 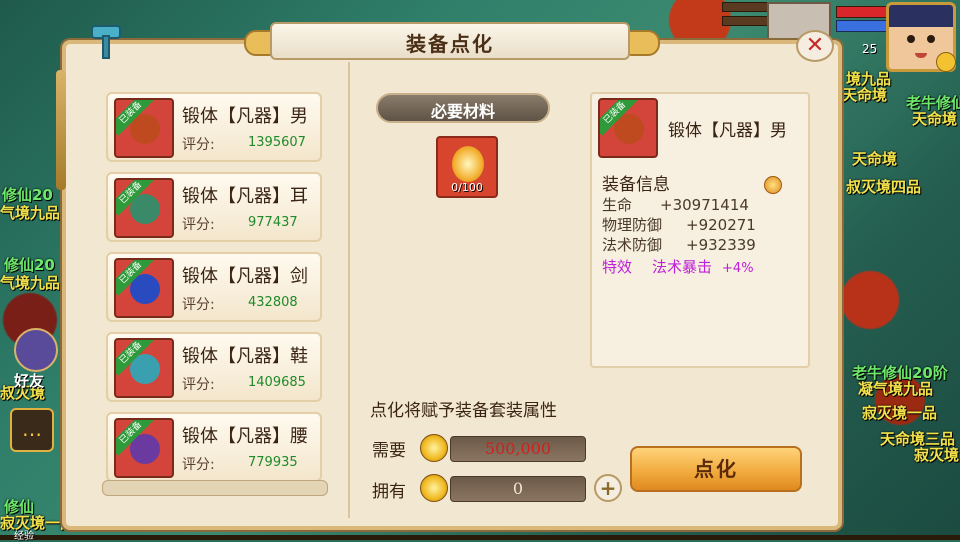 What do you see at coordinates (946, 62) in the screenshot?
I see `vip-coin-icon` at bounding box center [946, 62].